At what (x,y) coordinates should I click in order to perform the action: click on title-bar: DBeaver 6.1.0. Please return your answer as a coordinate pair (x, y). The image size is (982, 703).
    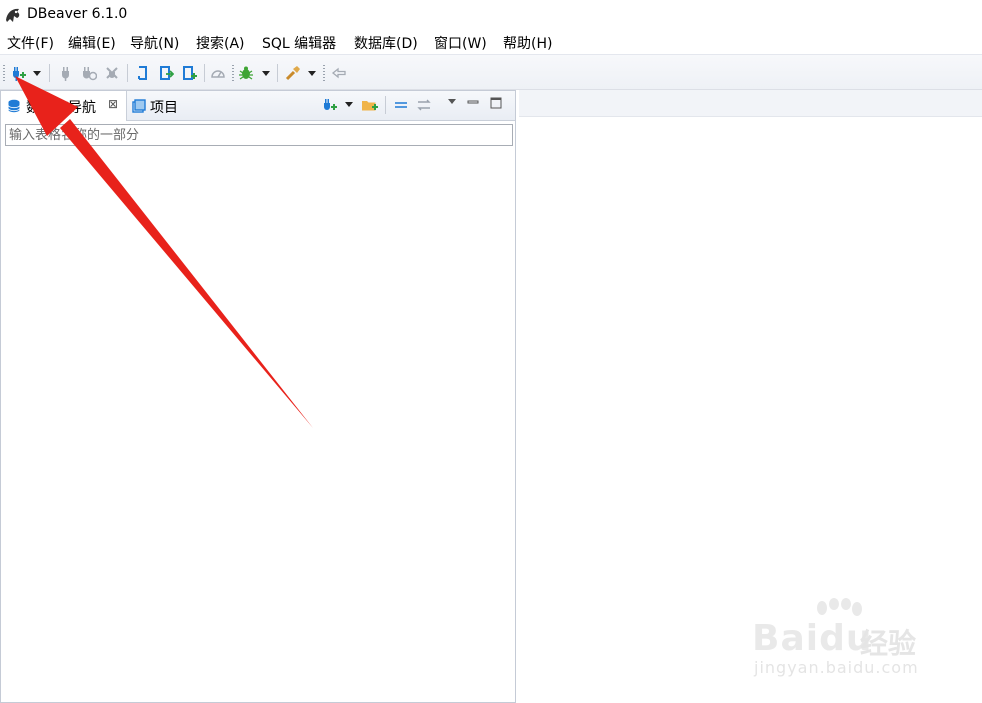
    Looking at the image, I should click on (491, 15).